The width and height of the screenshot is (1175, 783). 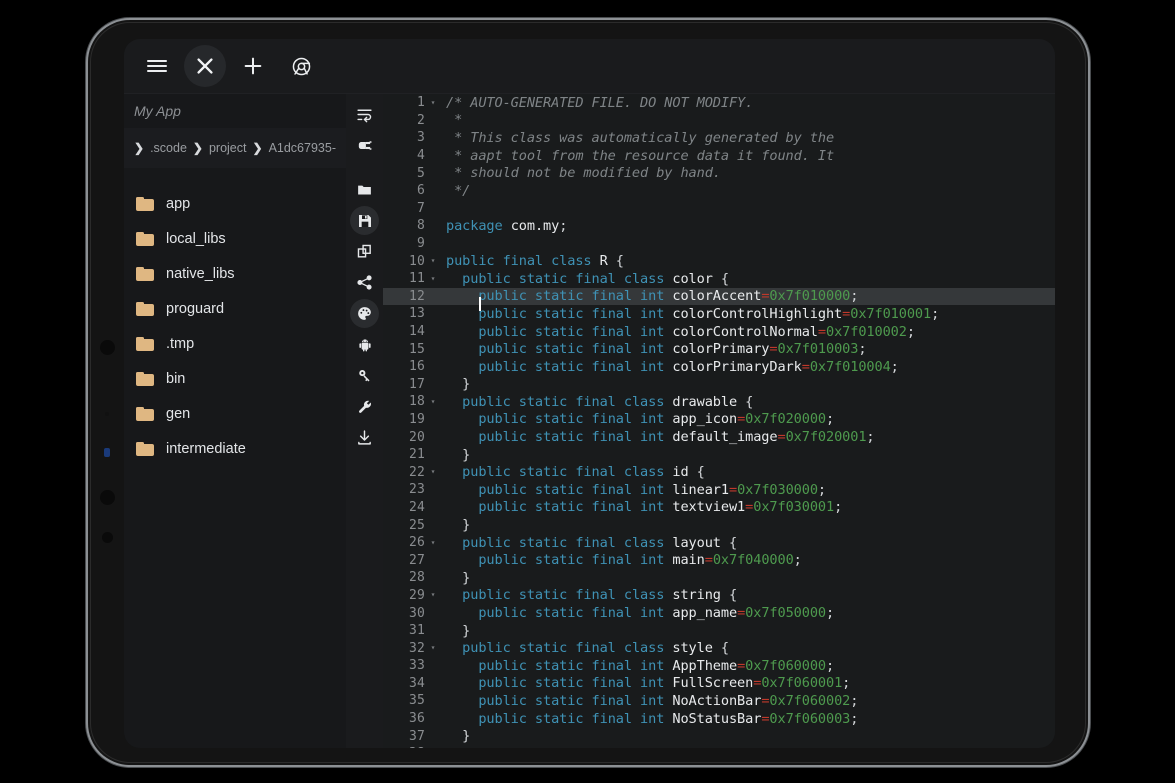 I want to click on folder-list-item: native_libs, so click(x=235, y=273).